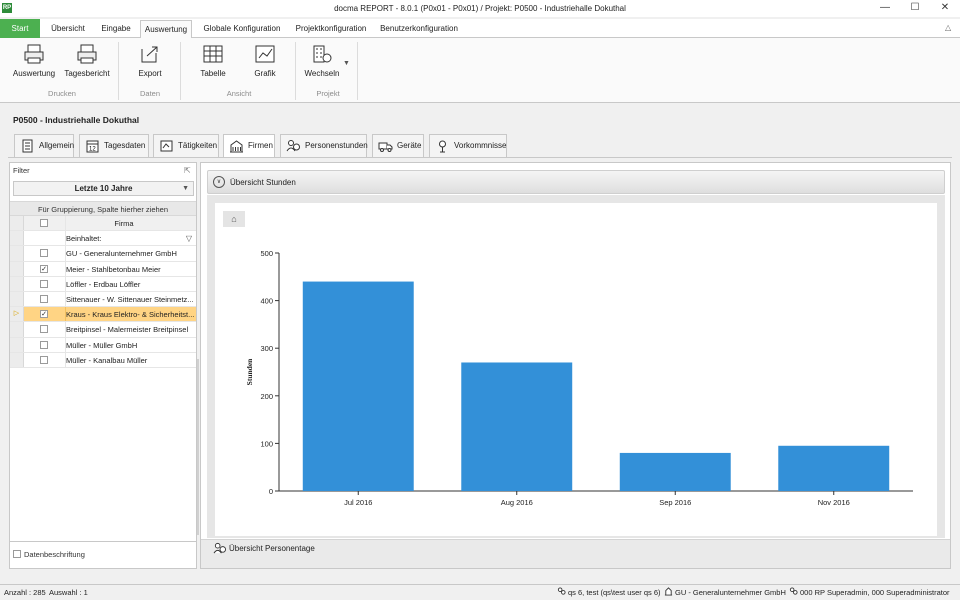 The width and height of the screenshot is (960, 600). What do you see at coordinates (915, 8) in the screenshot?
I see `maximize-icon: ☐` at bounding box center [915, 8].